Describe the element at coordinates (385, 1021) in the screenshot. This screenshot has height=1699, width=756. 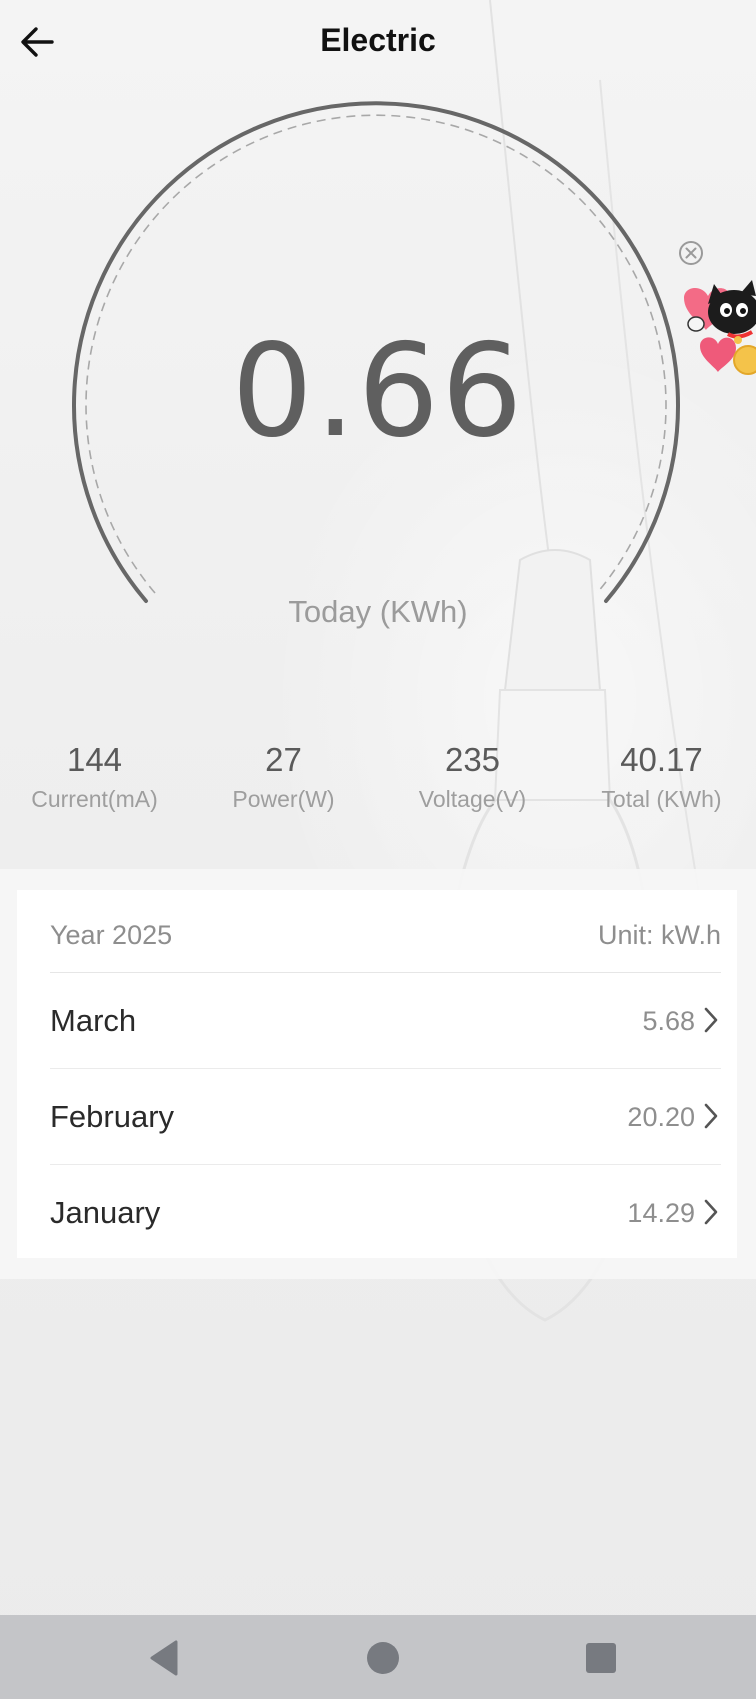
I see `month-row-march: March 5.68` at that location.